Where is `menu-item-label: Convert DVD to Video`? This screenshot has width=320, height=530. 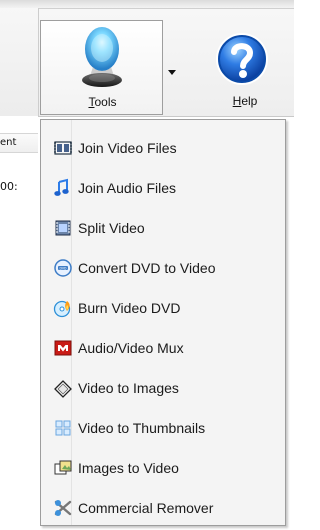 menu-item-label: Convert DVD to Video is located at coordinates (147, 268).